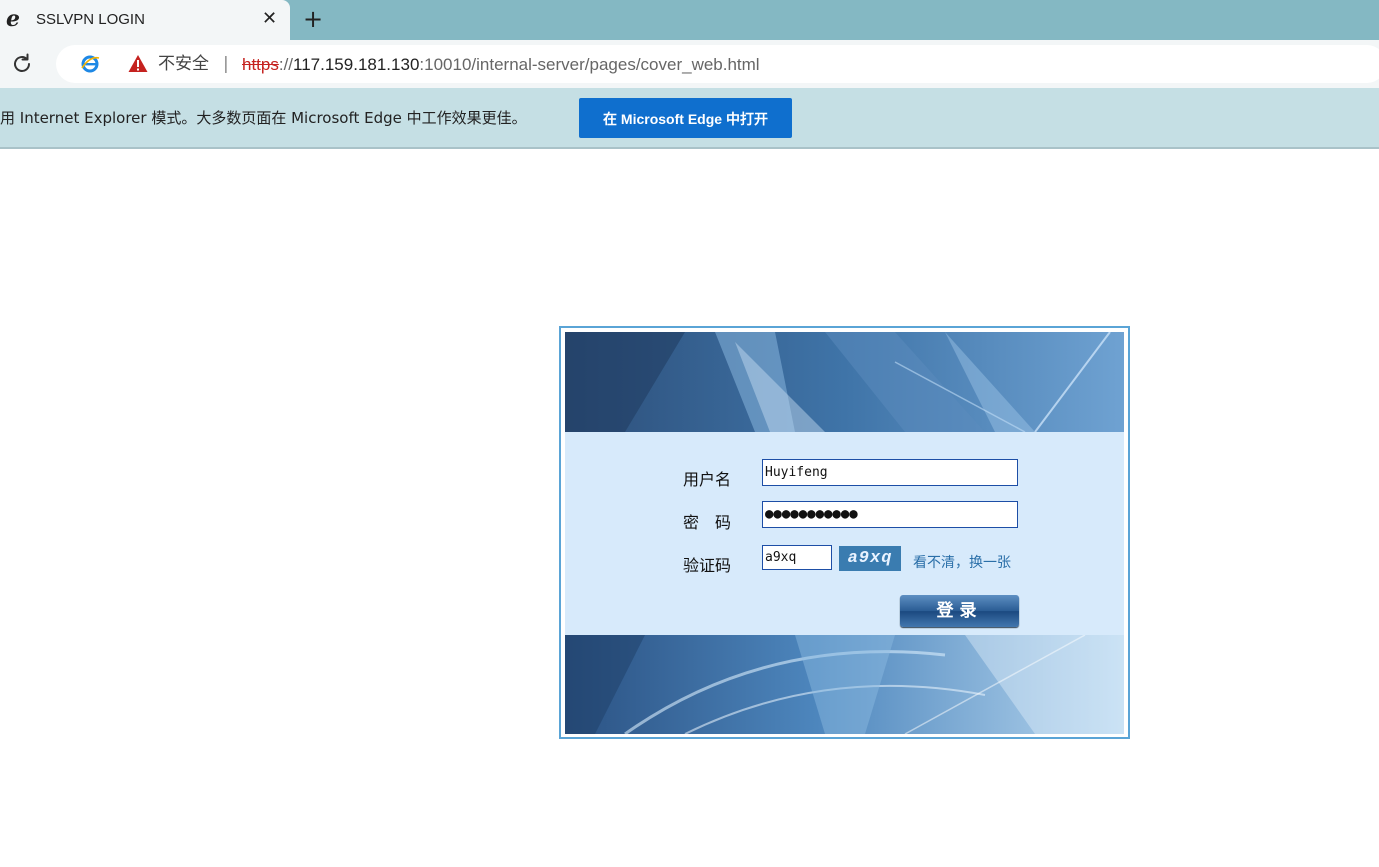  I want to click on bottom-banner-image, so click(844, 684).